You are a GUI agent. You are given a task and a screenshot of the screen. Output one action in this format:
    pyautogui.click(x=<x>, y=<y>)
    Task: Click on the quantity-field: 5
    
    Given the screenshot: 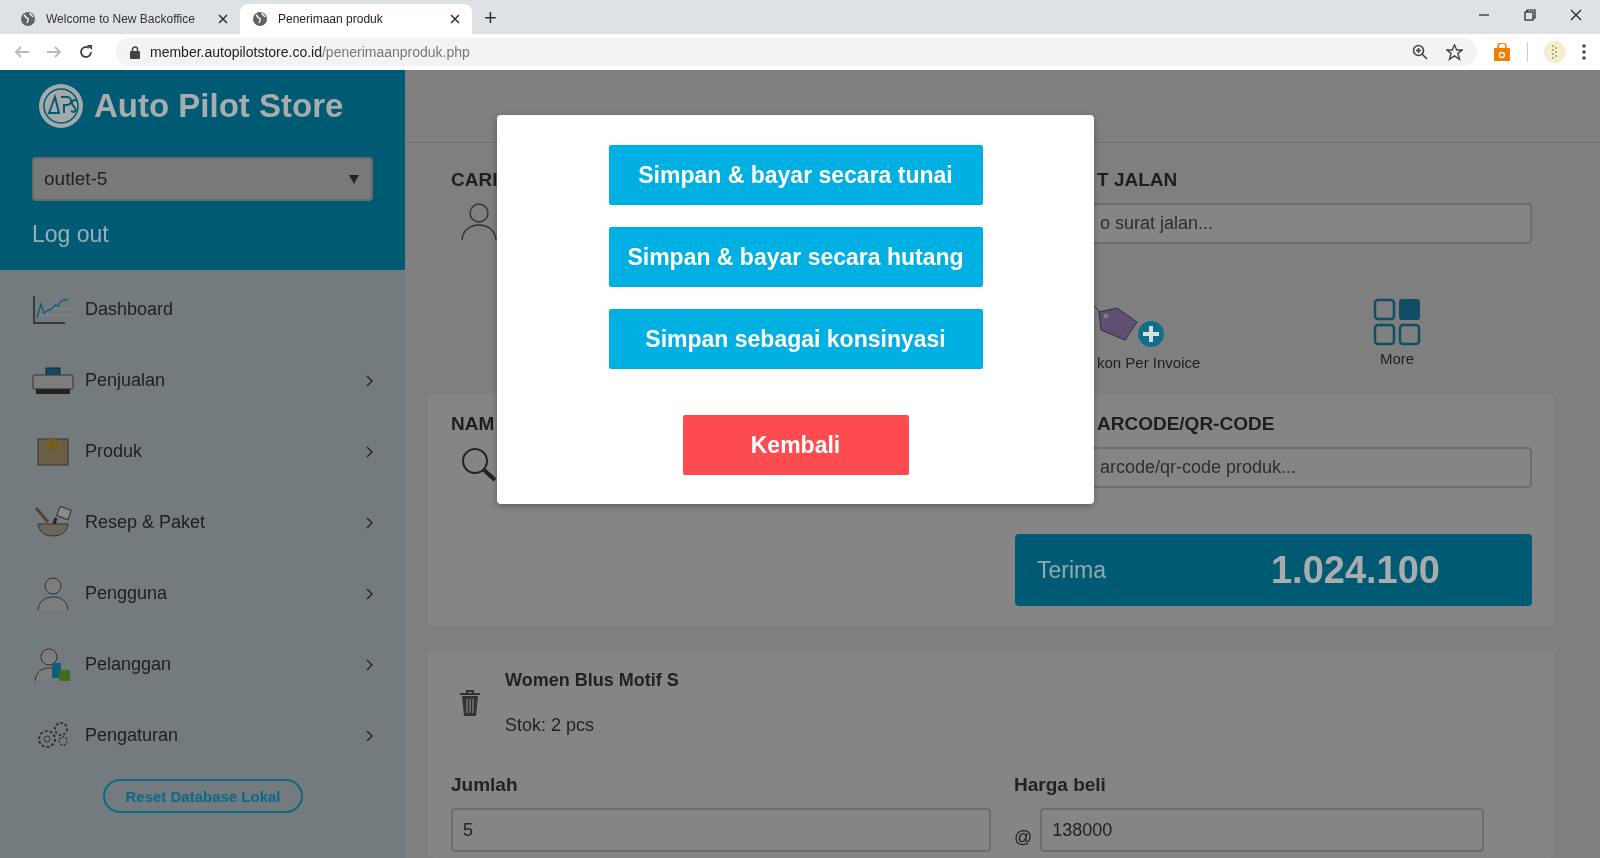 What is the action you would take?
    pyautogui.click(x=721, y=830)
    